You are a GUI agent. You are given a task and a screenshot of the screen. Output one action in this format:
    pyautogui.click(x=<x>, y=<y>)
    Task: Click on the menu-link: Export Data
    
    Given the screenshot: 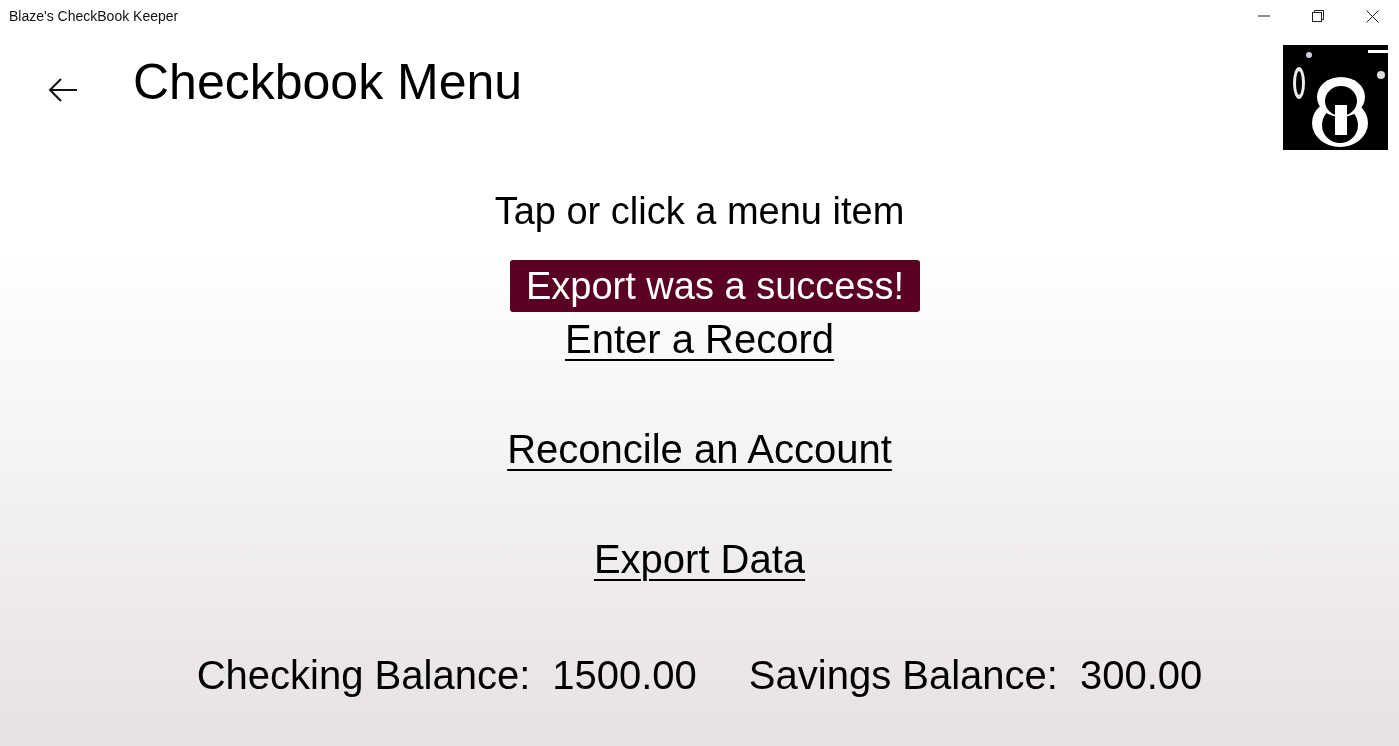 What is the action you would take?
    pyautogui.click(x=699, y=559)
    